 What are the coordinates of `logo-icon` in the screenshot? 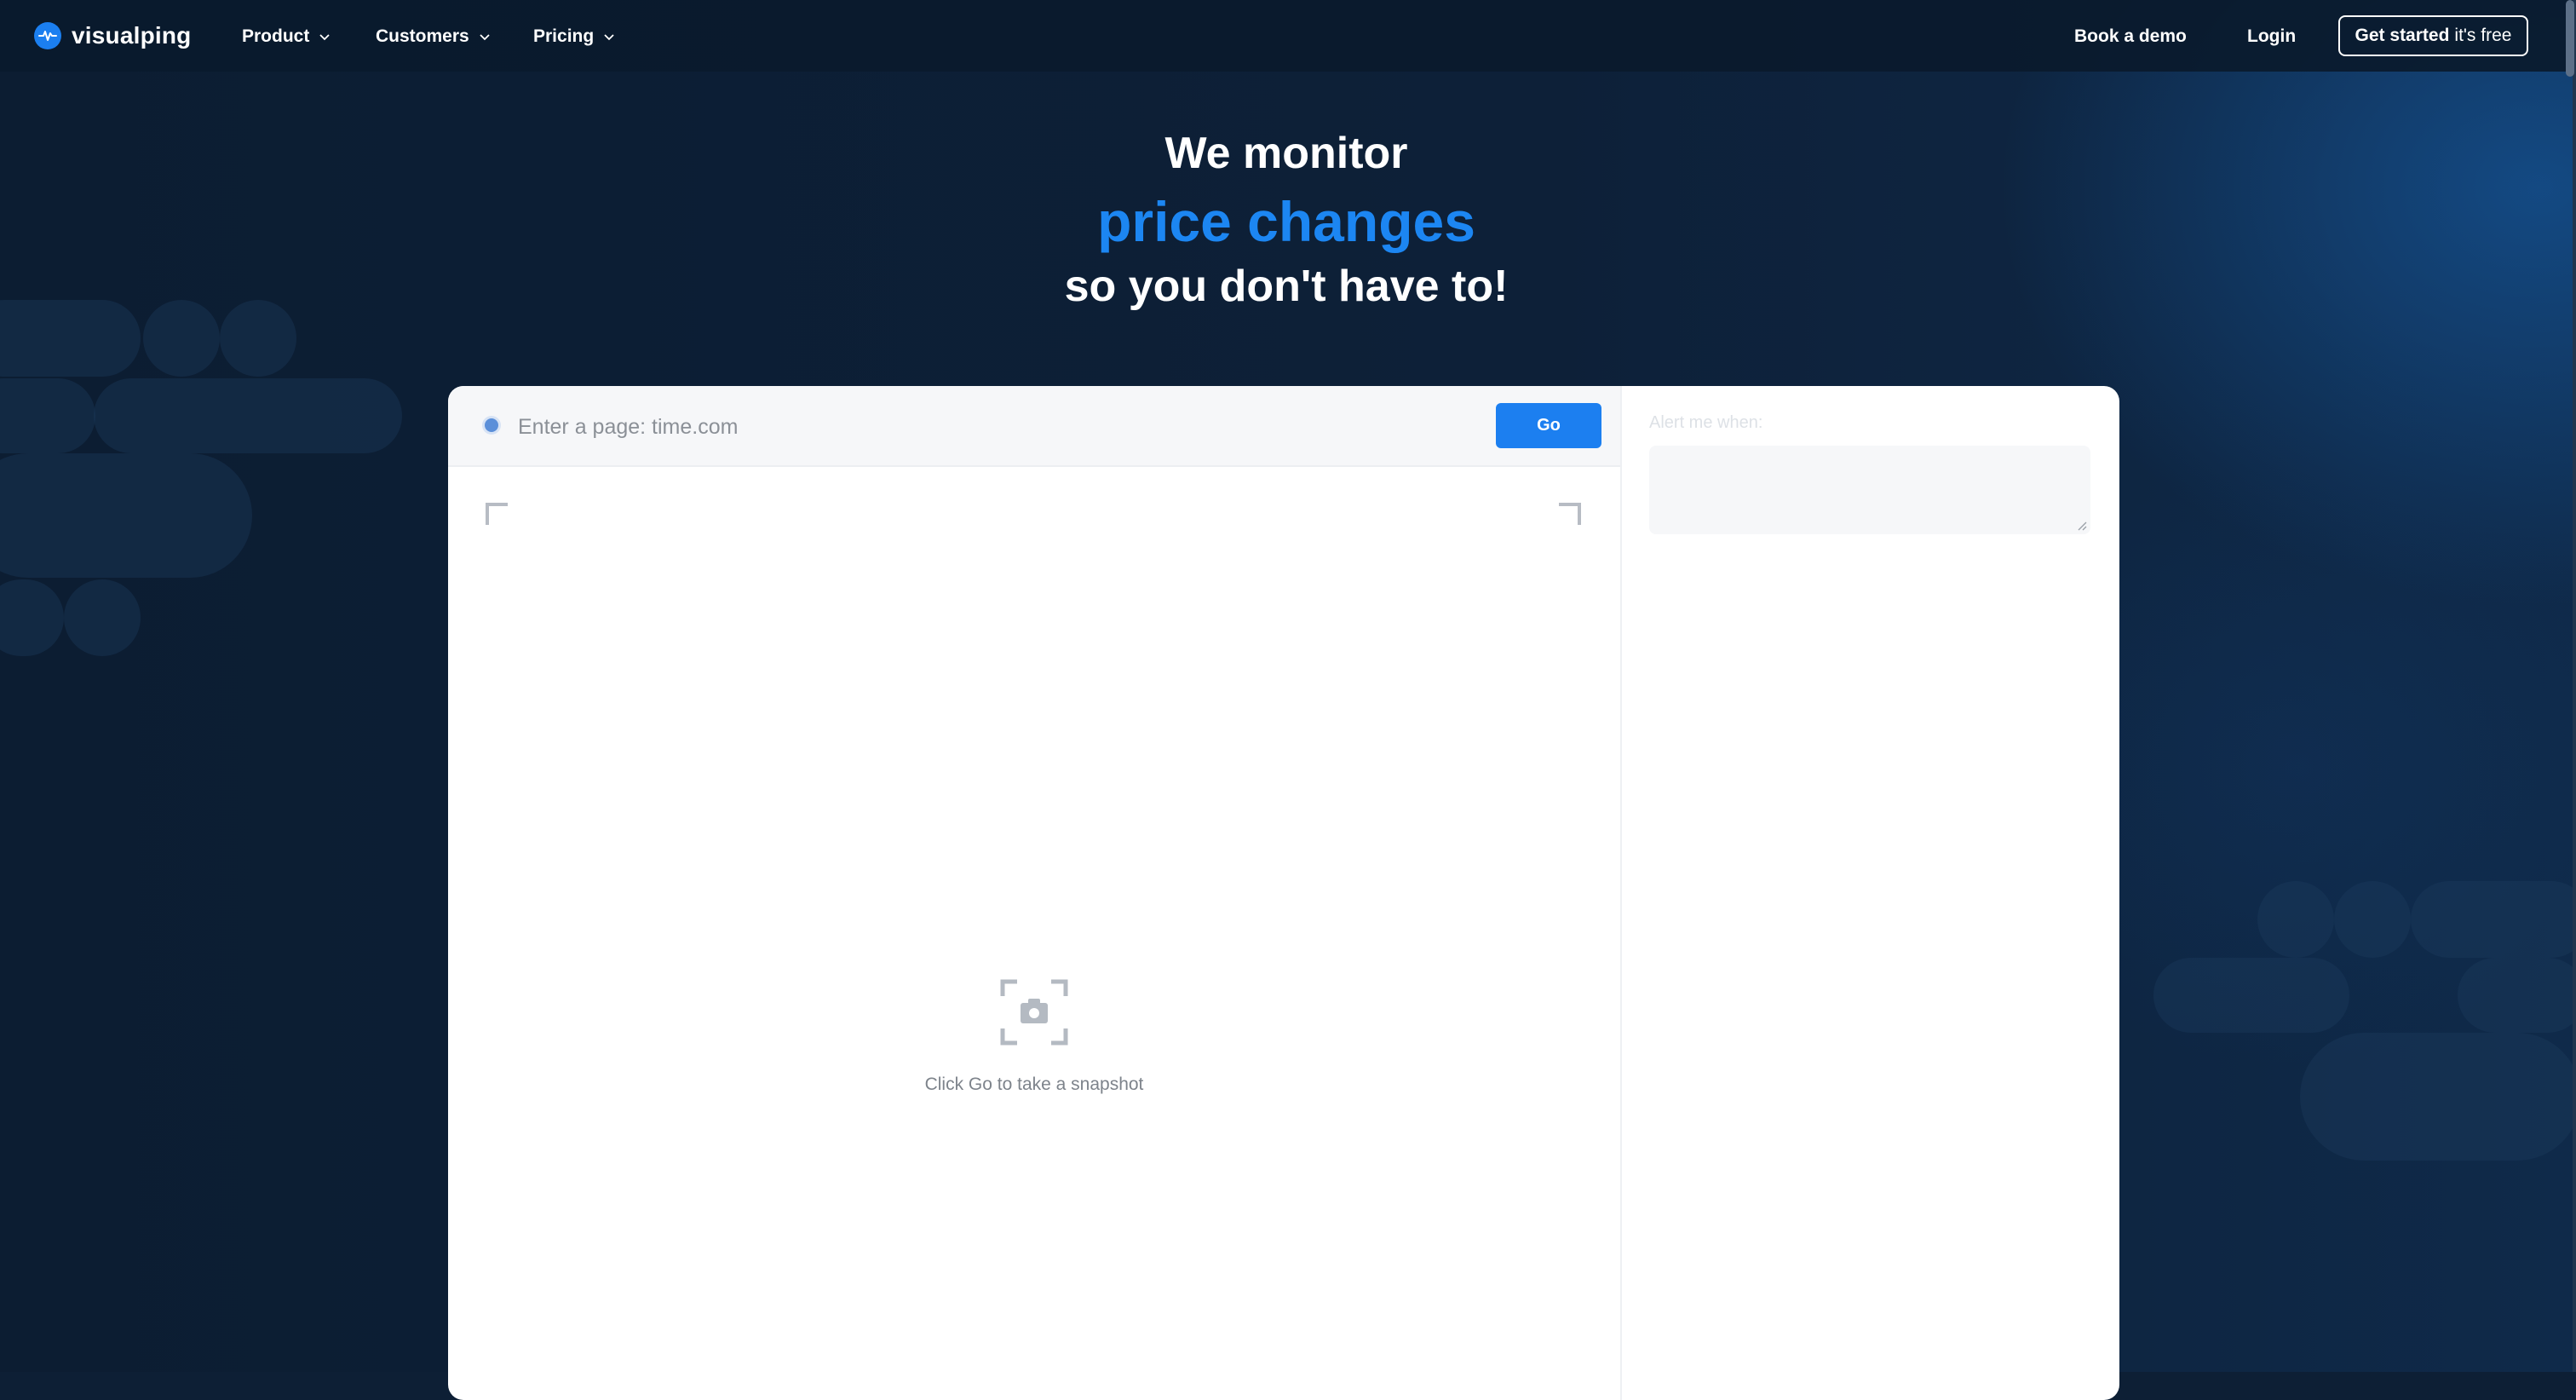 It's located at (48, 35).